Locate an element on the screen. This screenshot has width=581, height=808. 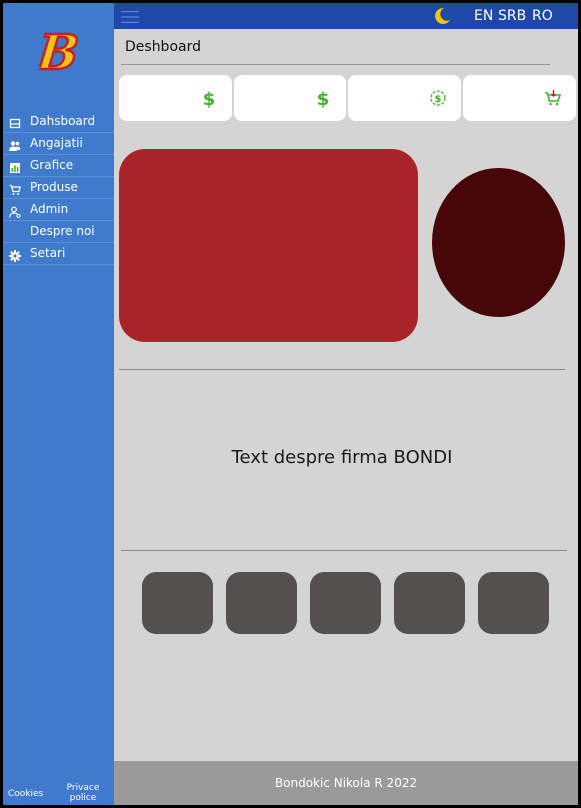
moon-icon is located at coordinates (442, 16).